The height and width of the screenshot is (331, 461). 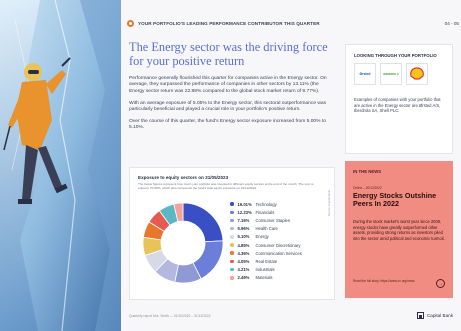 What do you see at coordinates (280, 237) in the screenshot?
I see `legend-row: 5.10% Energy` at bounding box center [280, 237].